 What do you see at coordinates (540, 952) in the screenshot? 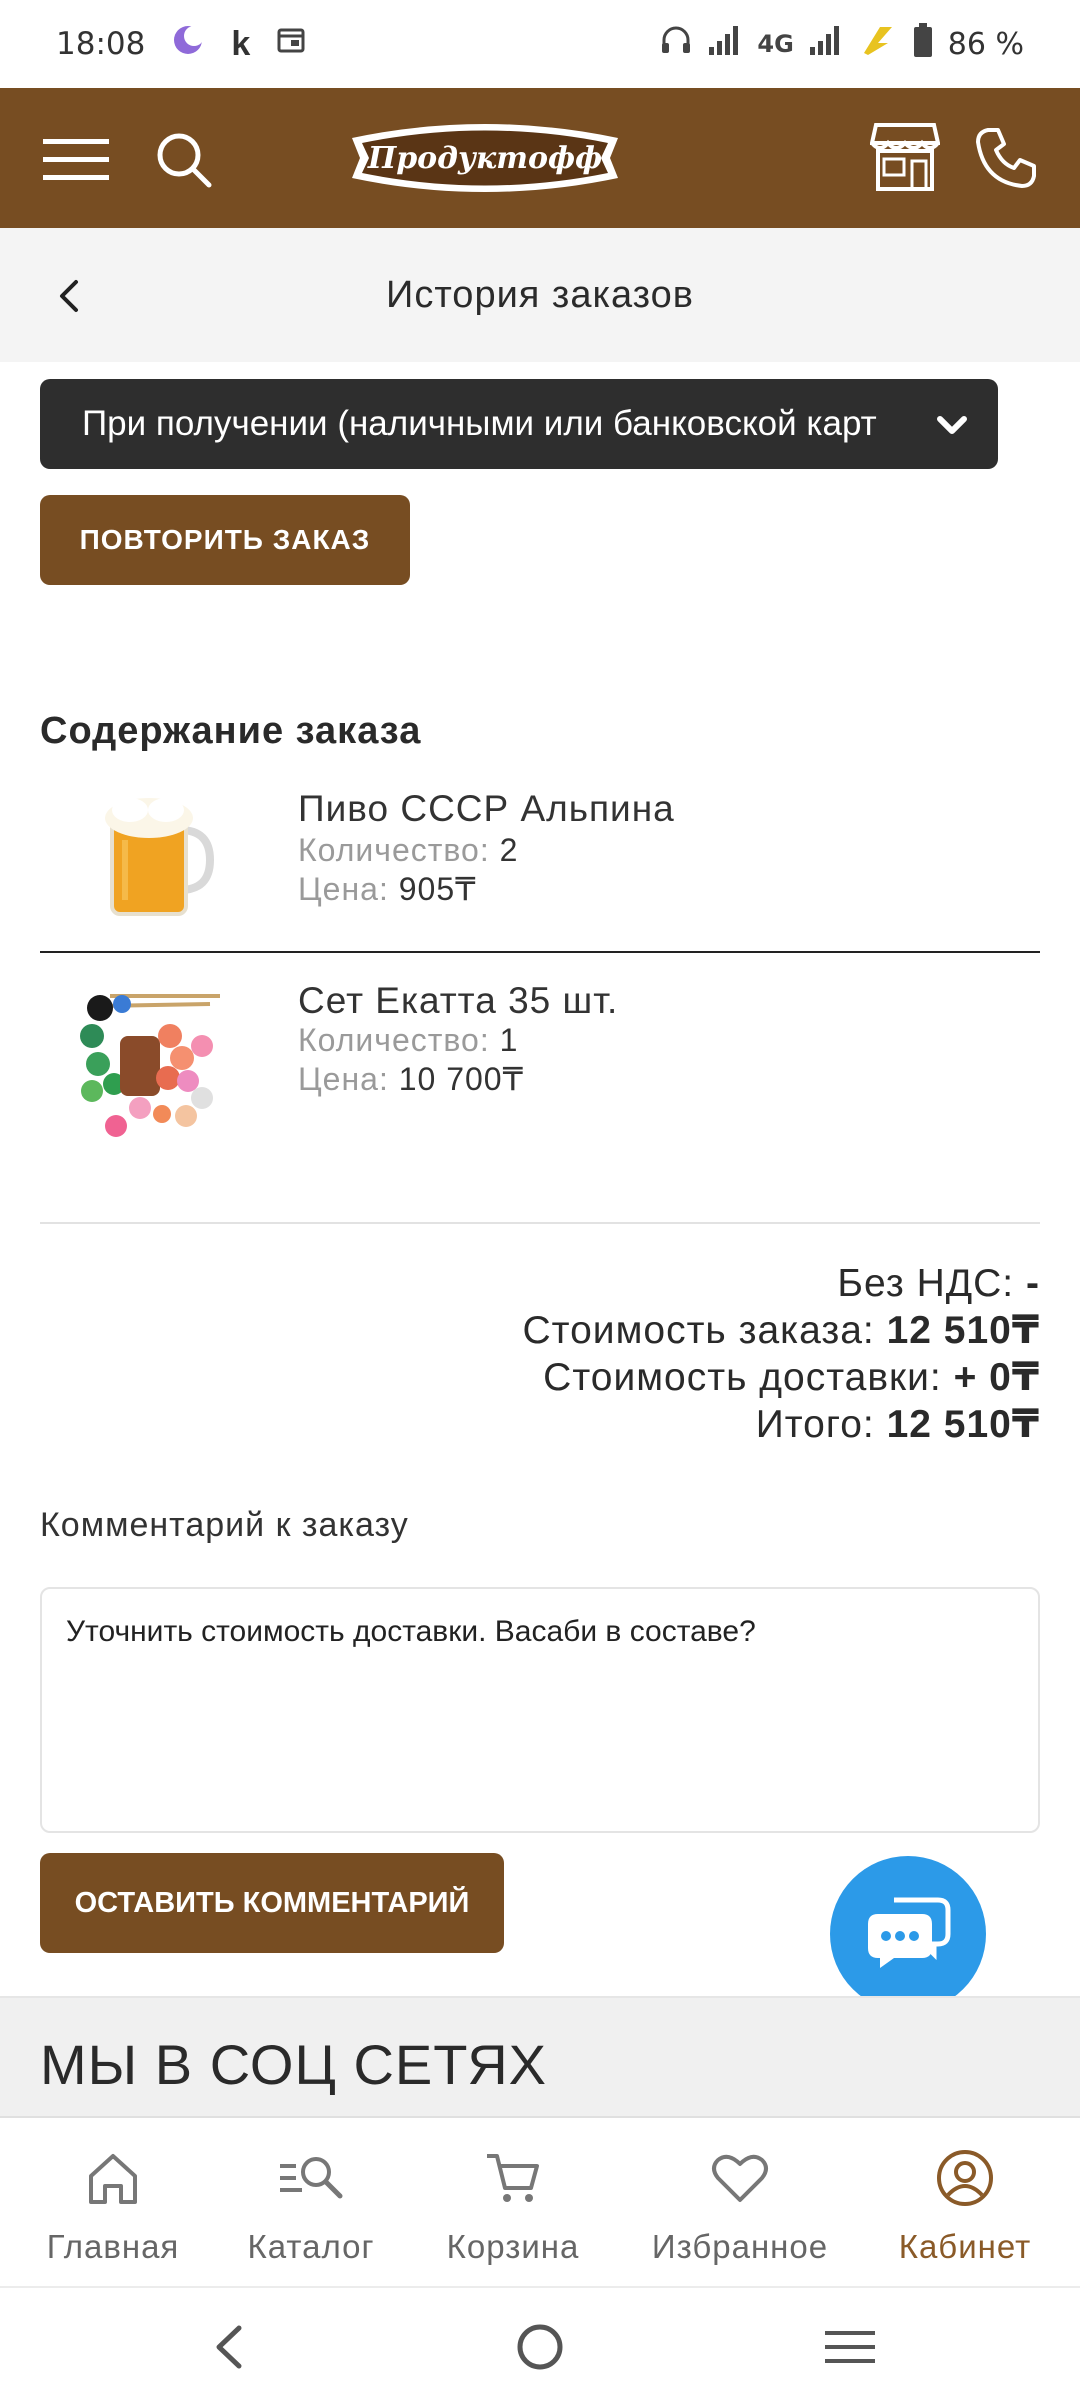
I see `item-divider` at bounding box center [540, 952].